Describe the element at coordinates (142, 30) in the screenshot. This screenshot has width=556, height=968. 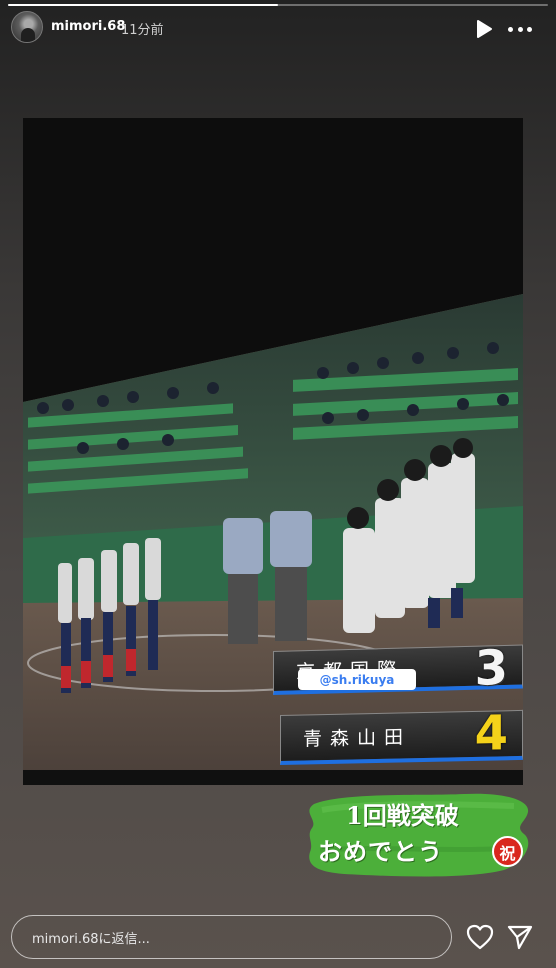
I see `timestamp: 11分前` at that location.